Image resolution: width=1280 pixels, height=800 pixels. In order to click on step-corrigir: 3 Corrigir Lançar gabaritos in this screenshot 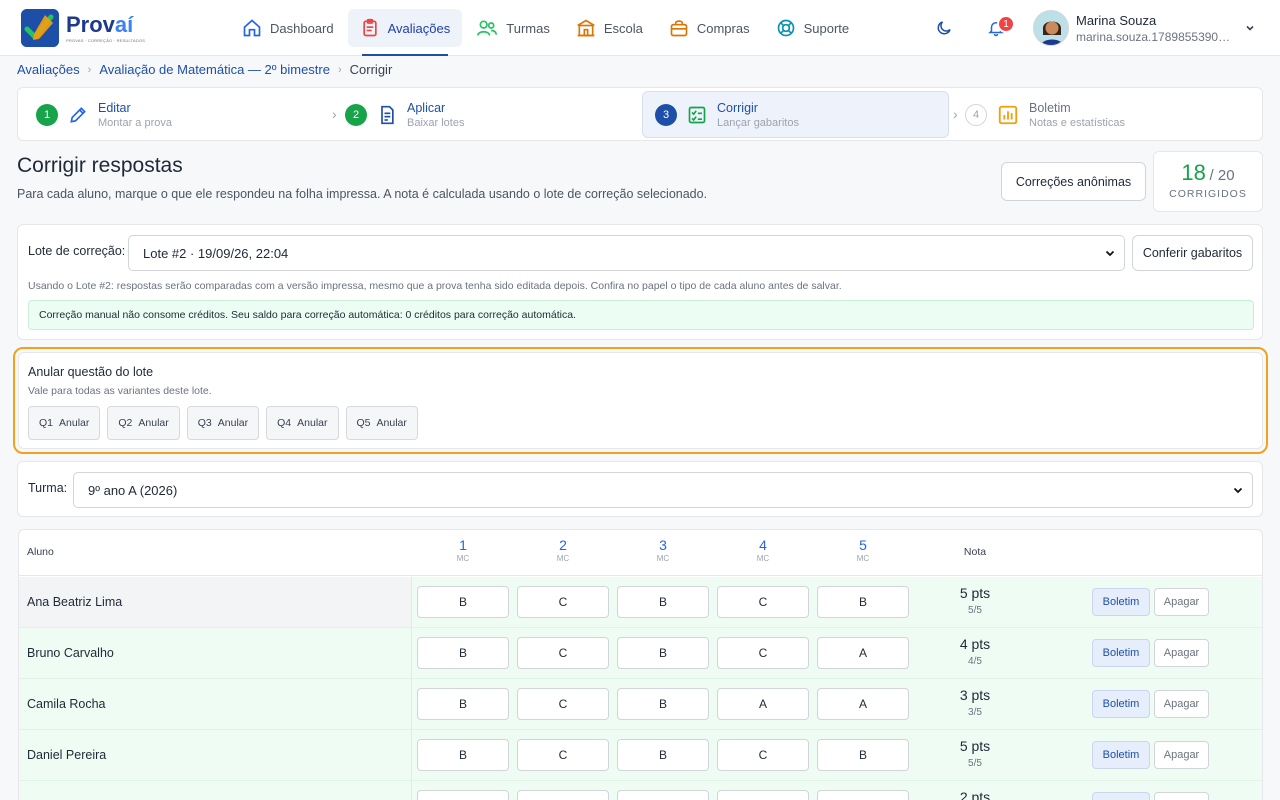, I will do `click(795, 114)`.